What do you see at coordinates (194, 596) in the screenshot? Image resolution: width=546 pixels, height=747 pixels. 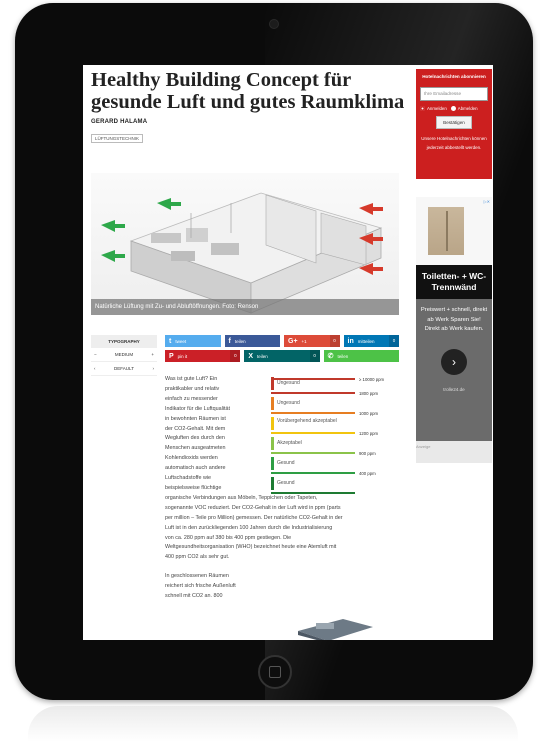 I see `body-line: schnell mit CO2 an. 800` at bounding box center [194, 596].